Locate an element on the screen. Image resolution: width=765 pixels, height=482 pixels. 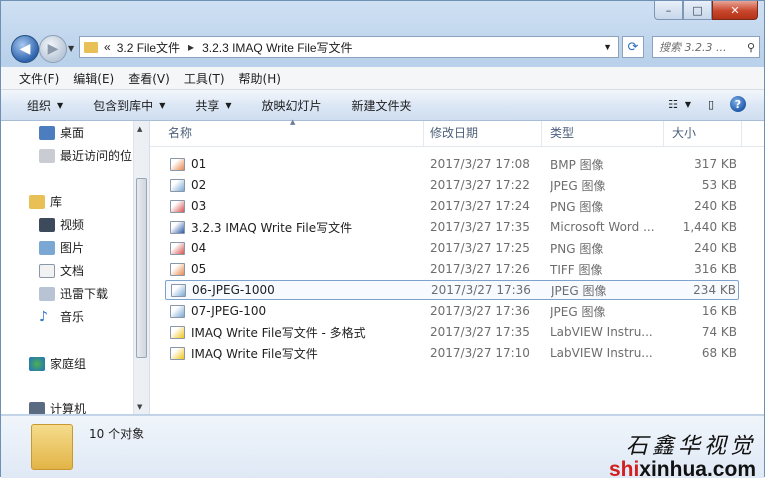
nav-item-music: ♪ 音乐 is located at coordinates (61, 316).